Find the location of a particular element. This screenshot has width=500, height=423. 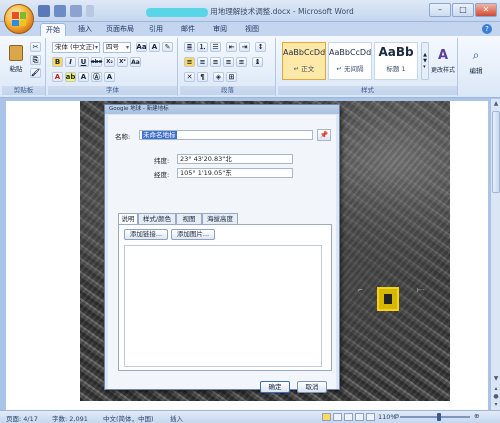

office-logo-icon is located at coordinates (19, 19).